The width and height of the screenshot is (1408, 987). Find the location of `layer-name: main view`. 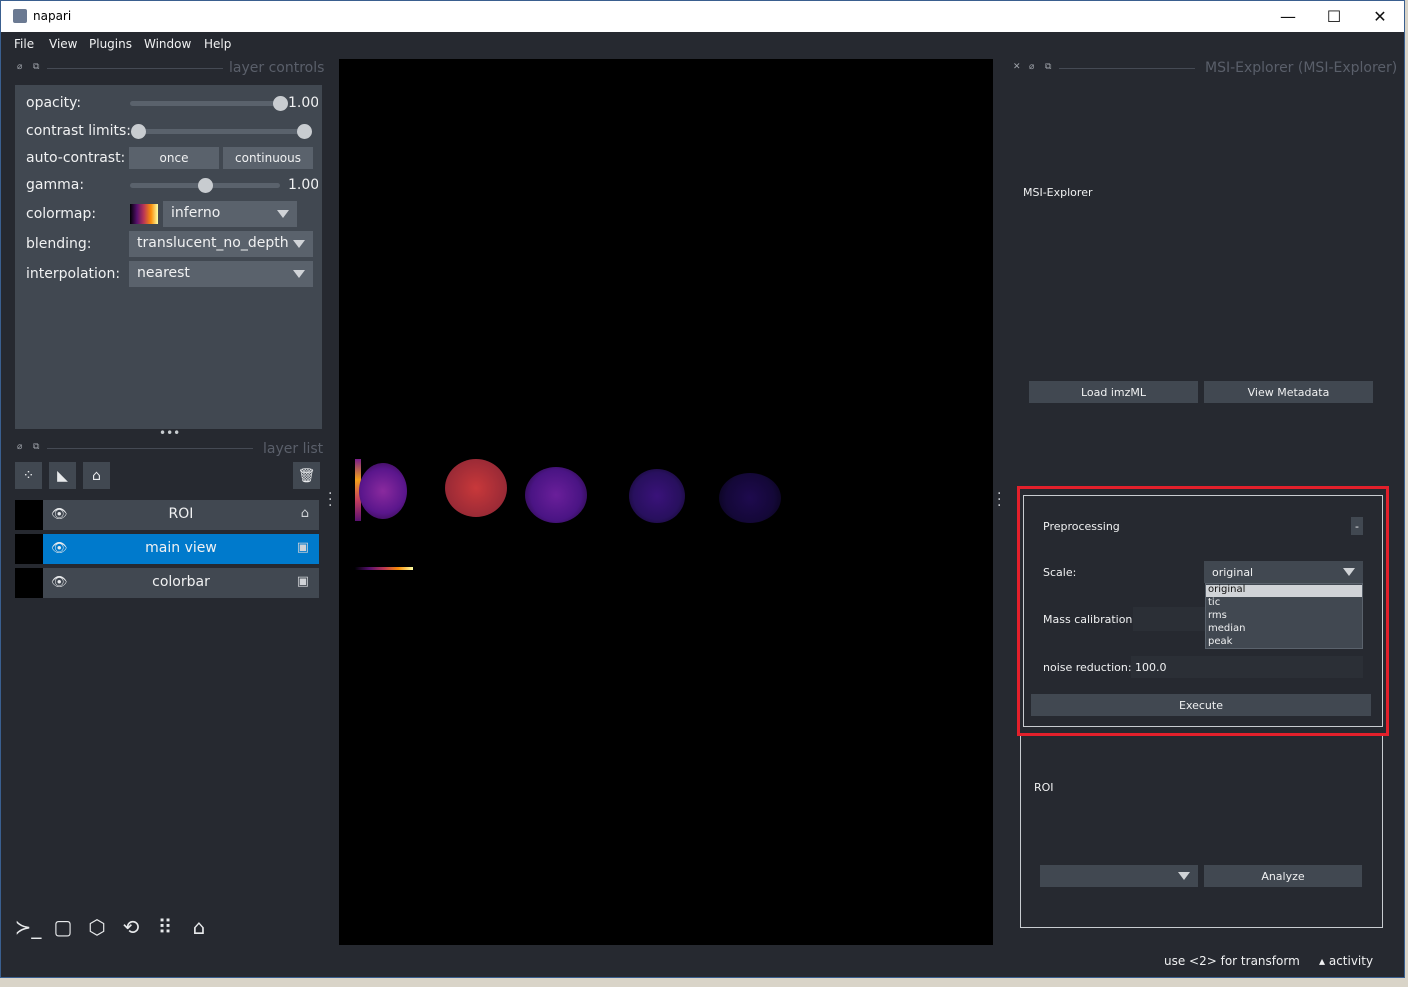

layer-name: main view is located at coordinates (181, 548).